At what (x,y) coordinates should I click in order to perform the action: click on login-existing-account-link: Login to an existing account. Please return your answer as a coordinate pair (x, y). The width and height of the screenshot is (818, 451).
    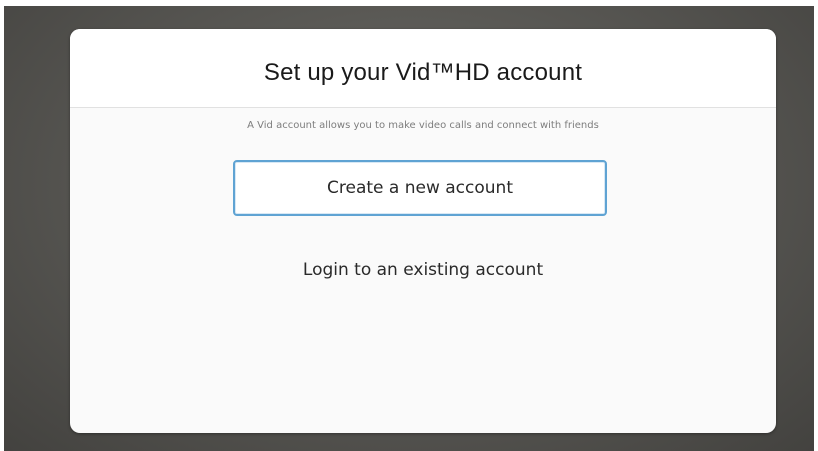
    Looking at the image, I should click on (423, 270).